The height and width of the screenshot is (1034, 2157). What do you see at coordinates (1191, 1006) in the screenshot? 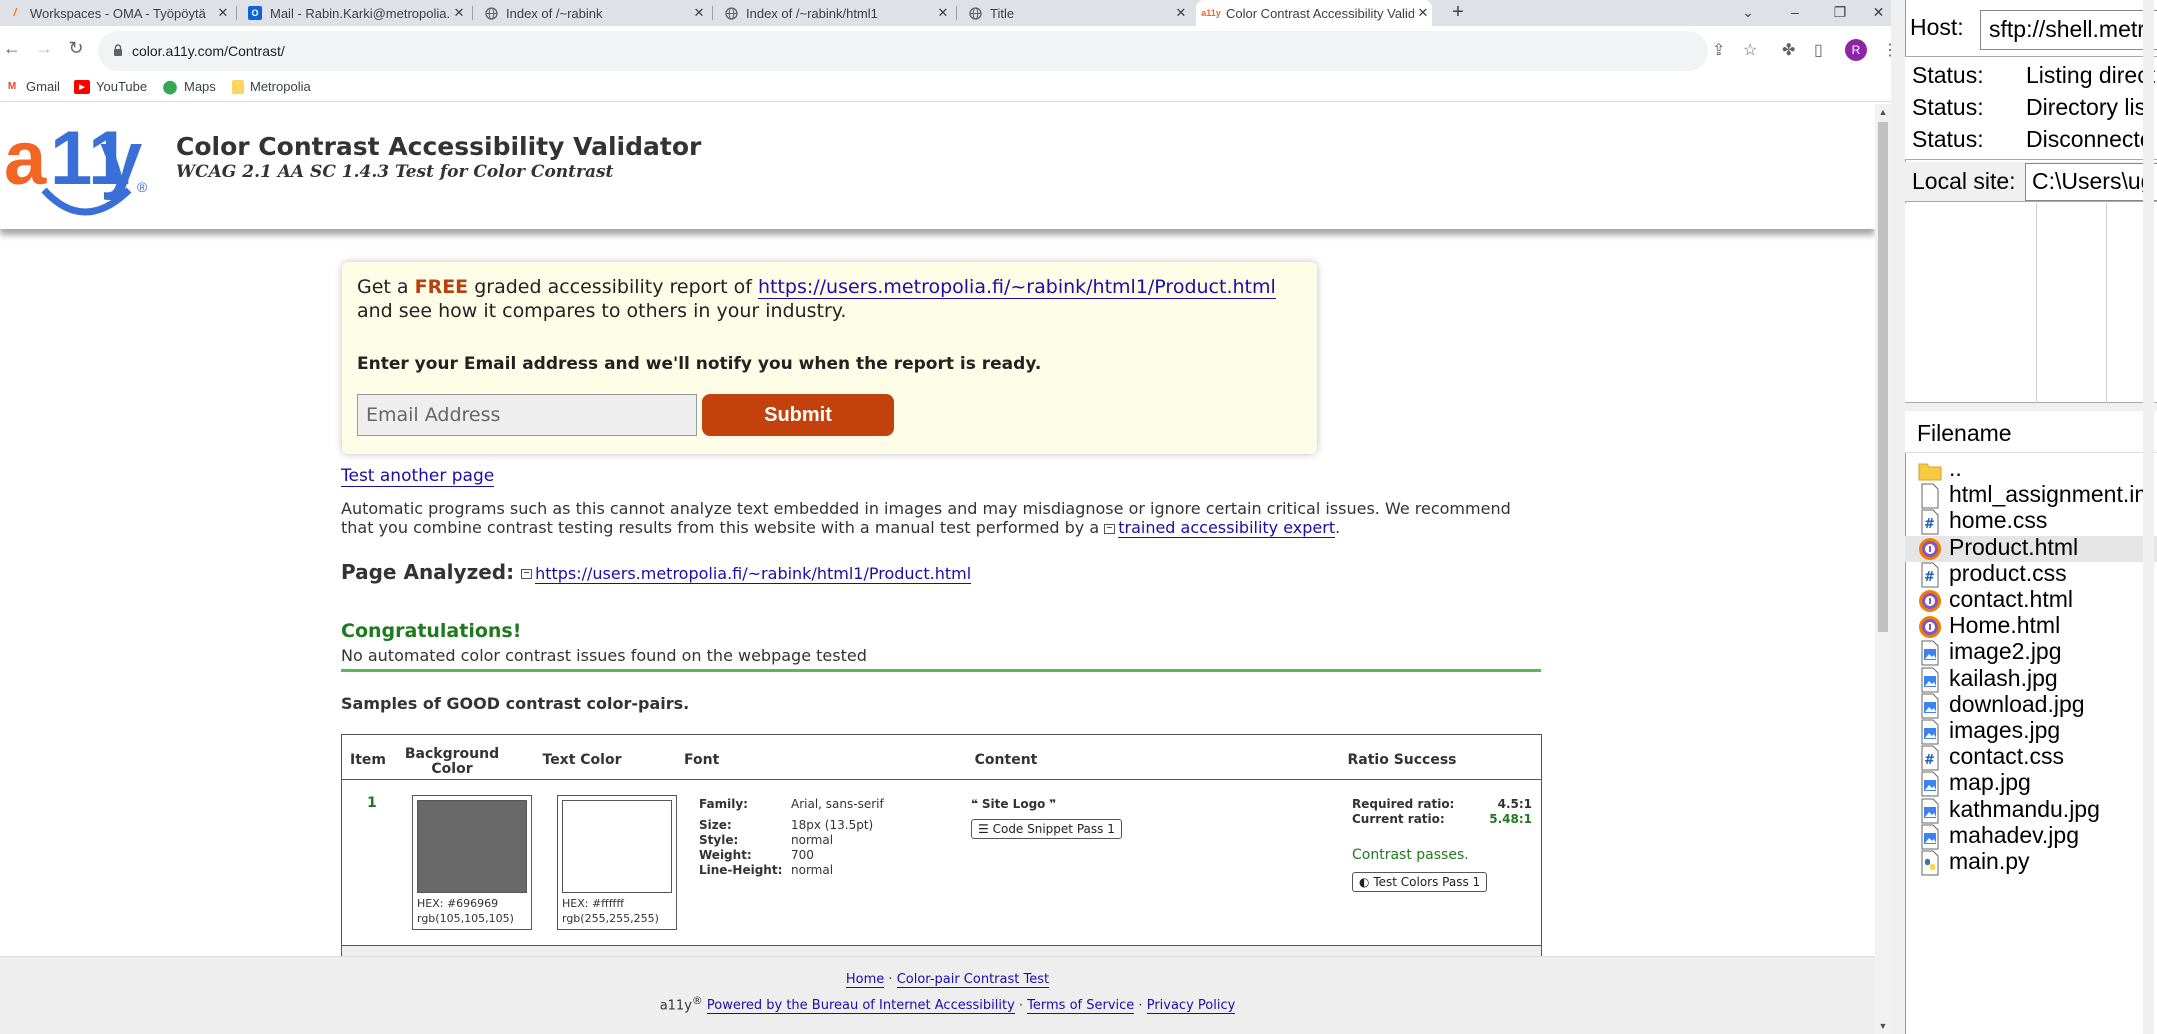
I see `footer-privacy-link: Privacy Policy` at bounding box center [1191, 1006].